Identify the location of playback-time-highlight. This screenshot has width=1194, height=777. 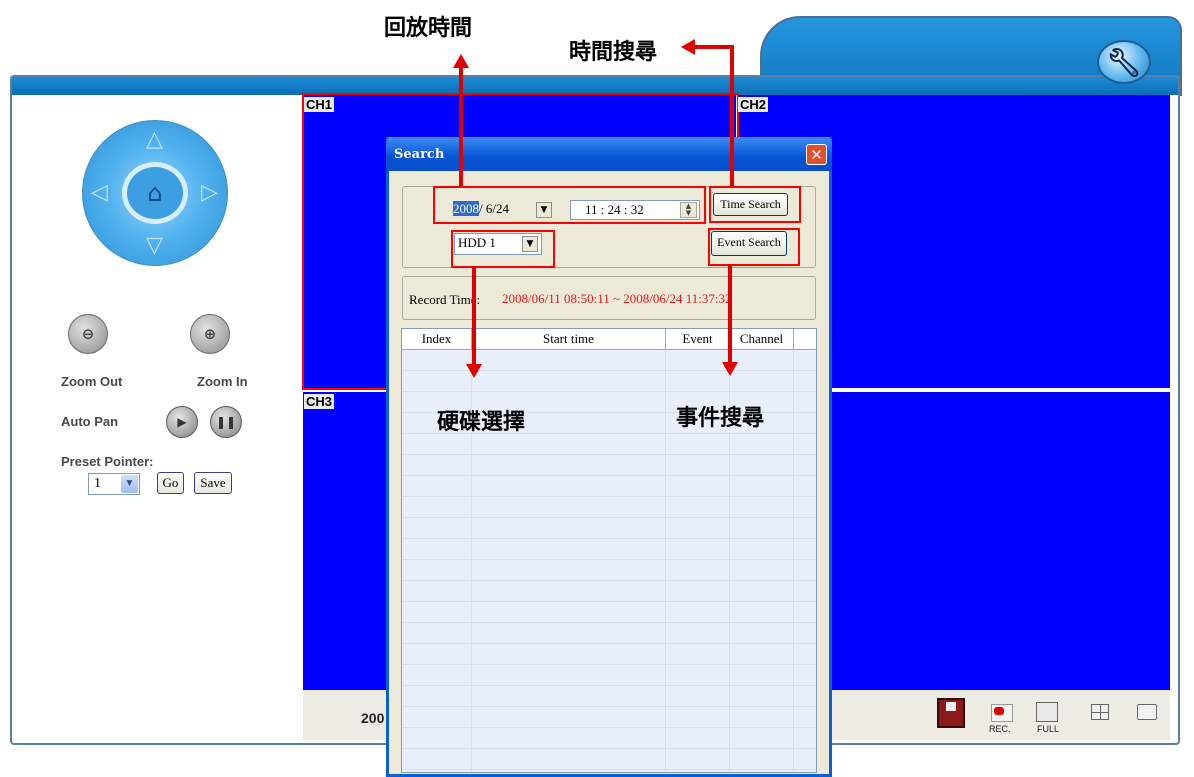
(569, 205).